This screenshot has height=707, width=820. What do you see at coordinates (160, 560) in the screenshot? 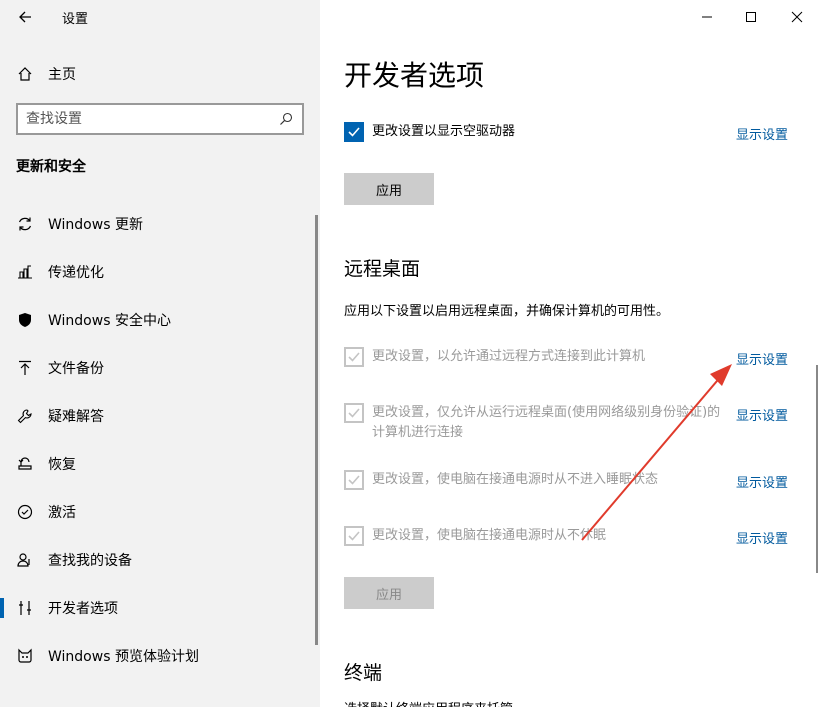
I see `sidebar-item-find-my-device: 查找我的设备` at bounding box center [160, 560].